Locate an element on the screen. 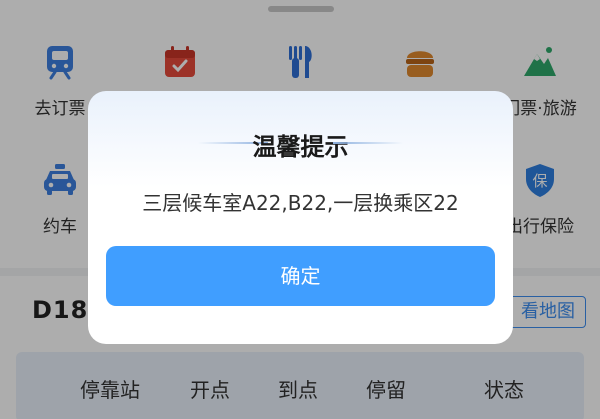 The image size is (600, 419). dialog-header: 温馨提示 is located at coordinates (300, 144).